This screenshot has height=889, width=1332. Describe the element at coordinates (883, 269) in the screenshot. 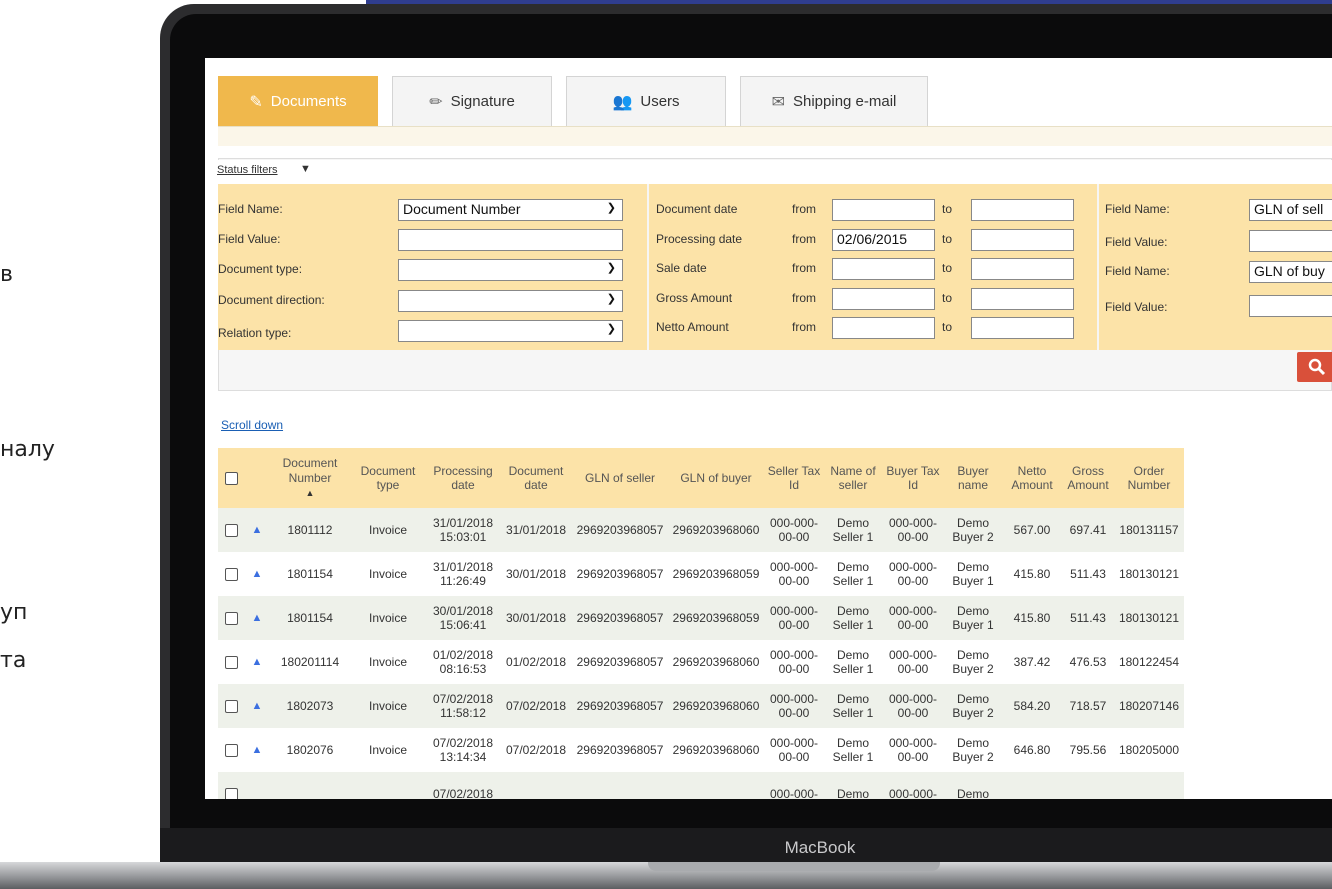

I see `sale-date-from-input` at that location.